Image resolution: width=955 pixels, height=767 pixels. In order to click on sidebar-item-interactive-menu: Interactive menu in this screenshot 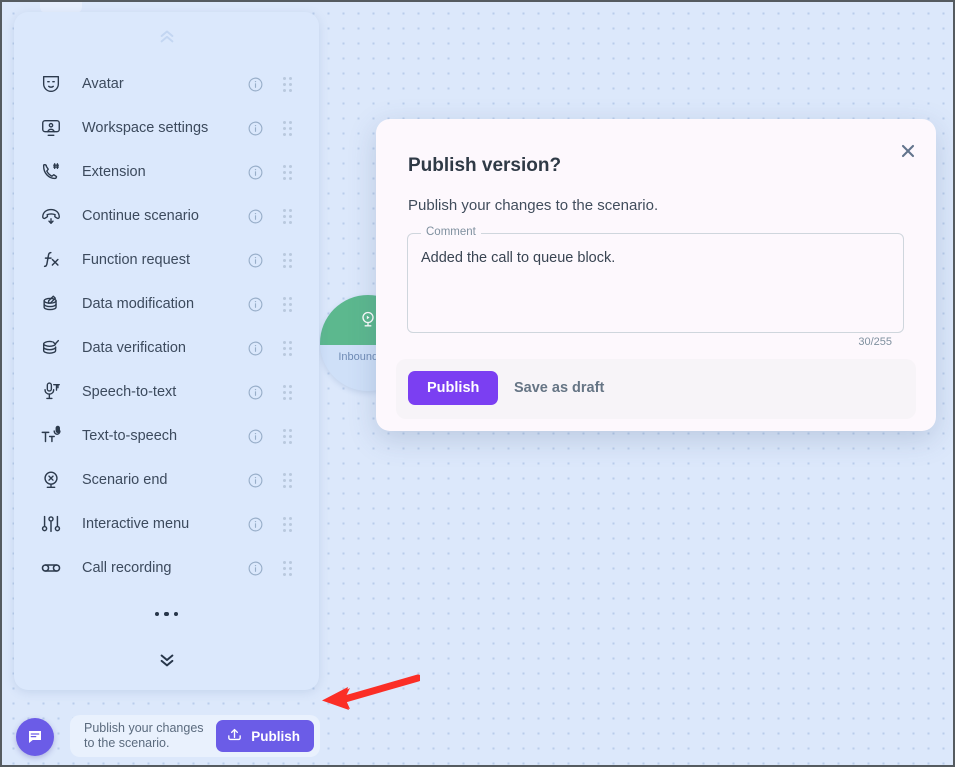, I will do `click(166, 524)`.